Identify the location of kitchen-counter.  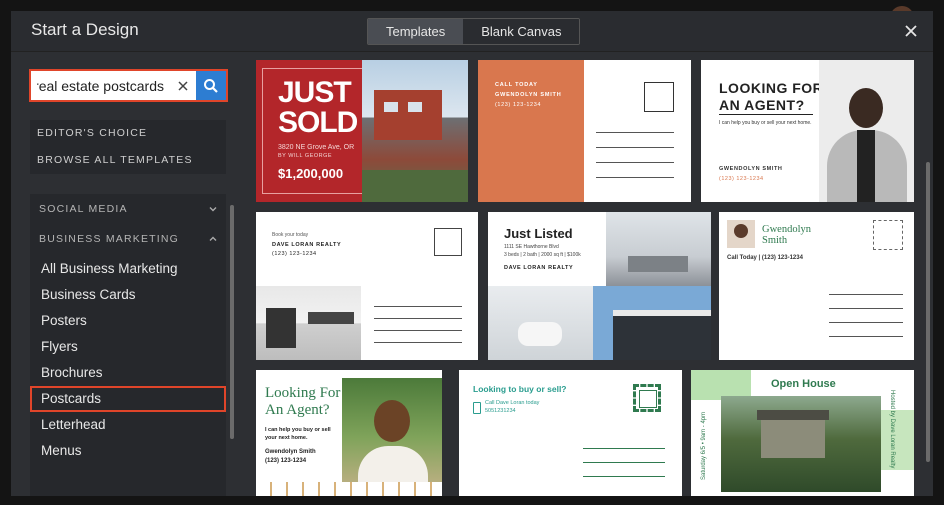
(331, 318).